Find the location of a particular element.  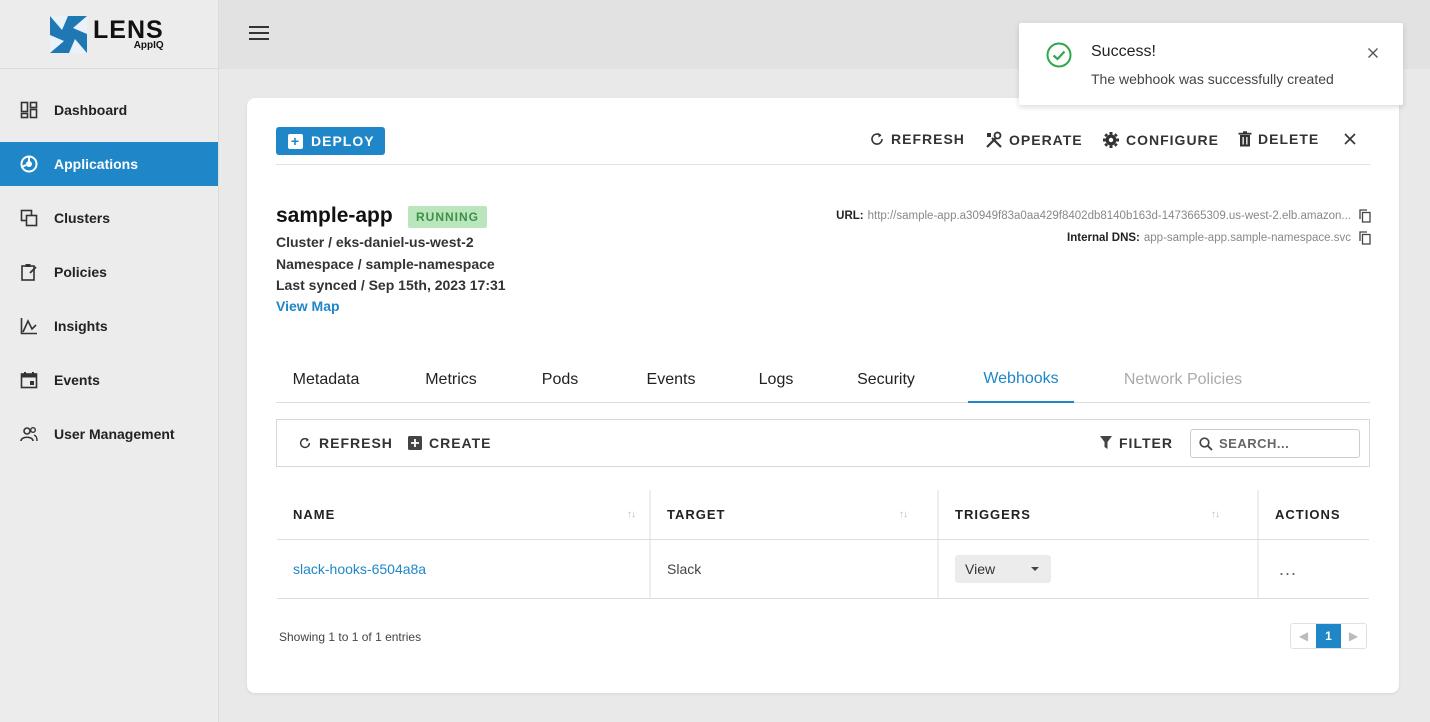

trash-icon is located at coordinates (1245, 139).